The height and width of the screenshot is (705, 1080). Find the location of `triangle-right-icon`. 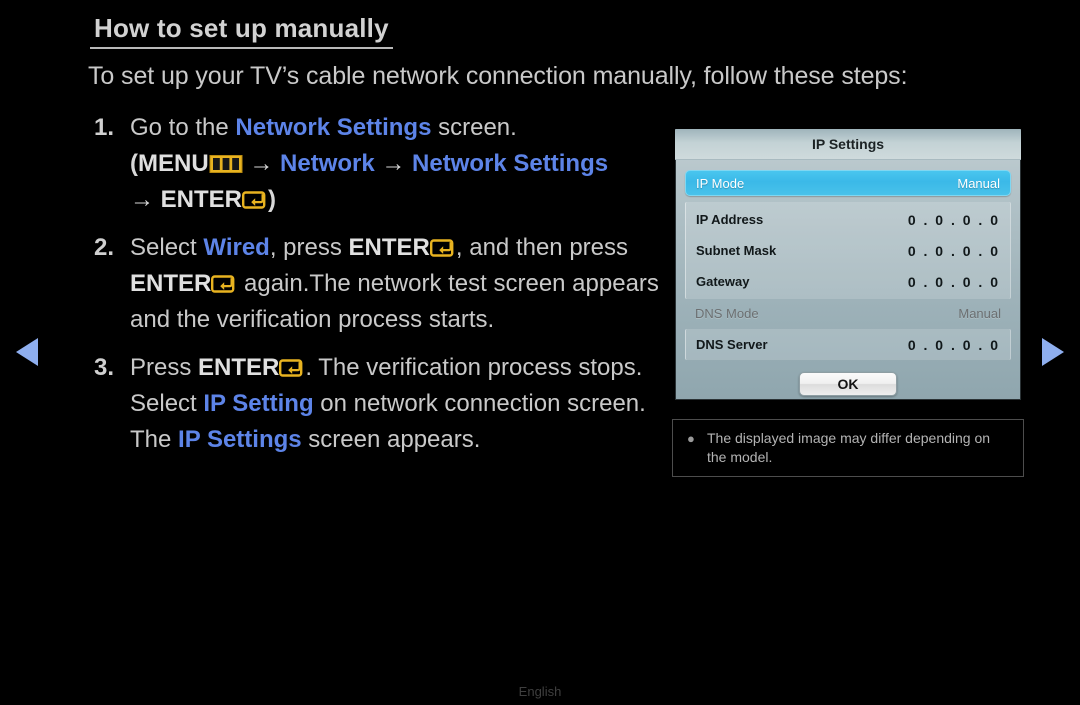

triangle-right-icon is located at coordinates (1053, 352).